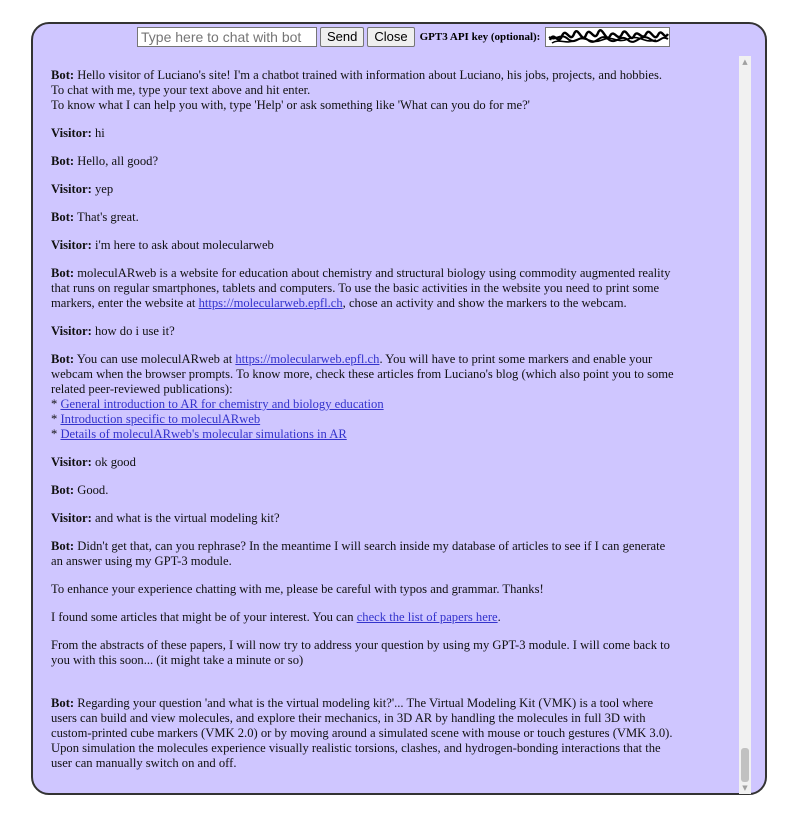  What do you see at coordinates (745, 425) in the screenshot?
I see `chat-scrollbar: ▲ ▼` at bounding box center [745, 425].